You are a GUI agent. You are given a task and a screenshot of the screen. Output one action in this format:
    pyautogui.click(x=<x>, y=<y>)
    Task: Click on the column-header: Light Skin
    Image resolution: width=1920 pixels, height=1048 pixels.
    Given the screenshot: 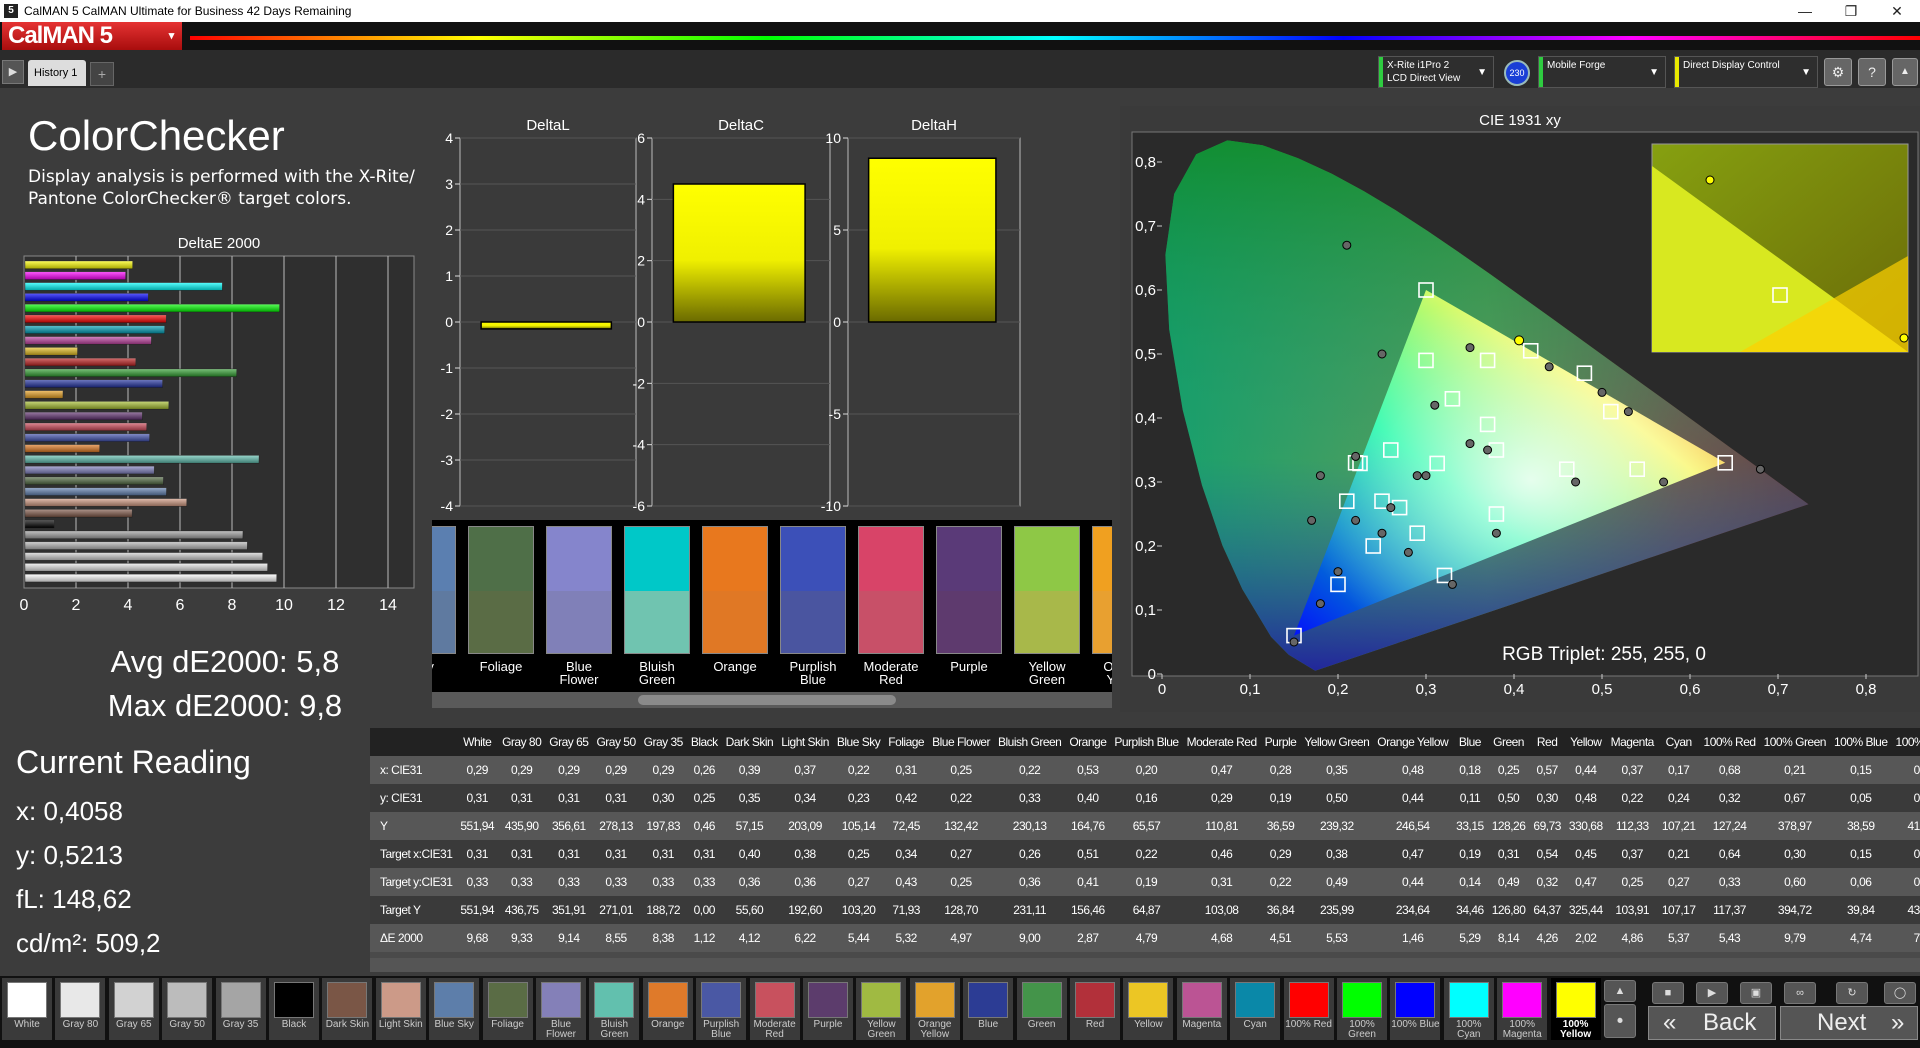 What is the action you would take?
    pyautogui.click(x=805, y=742)
    